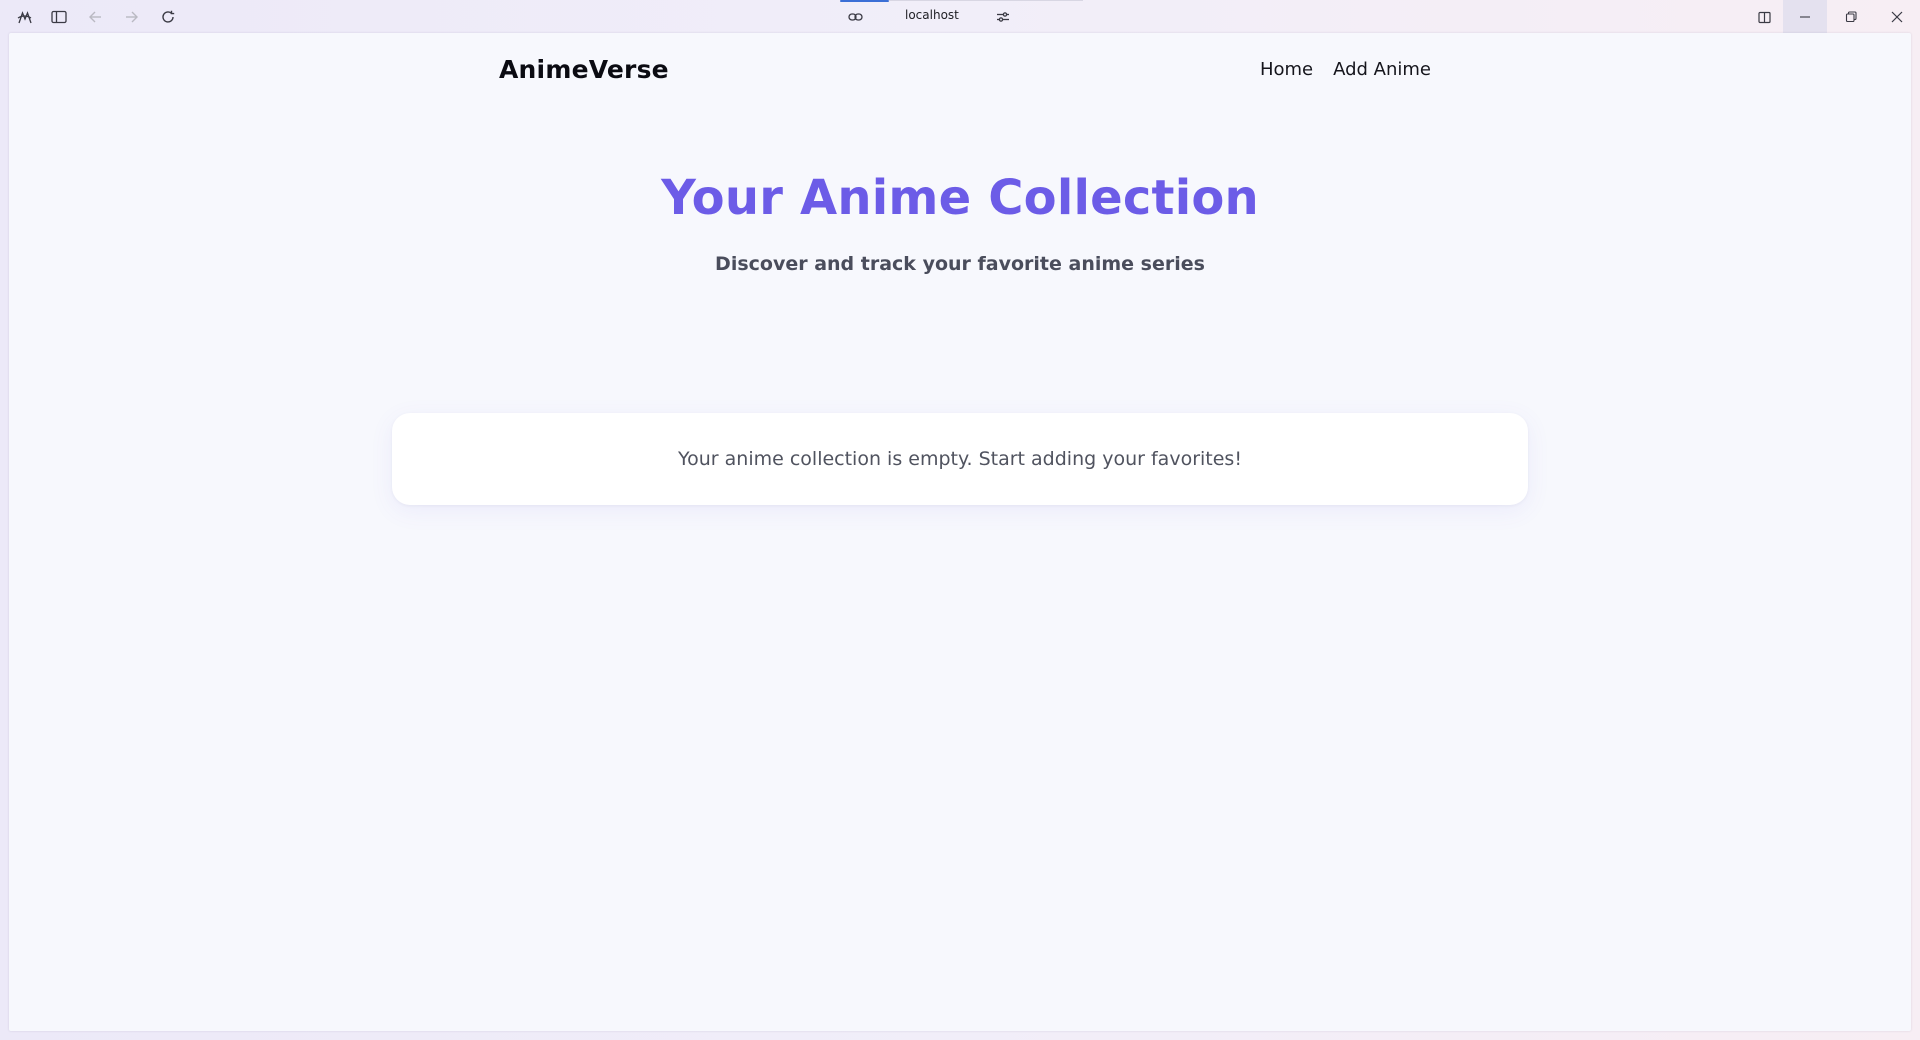 The width and height of the screenshot is (1920, 1040). I want to click on browser-toolbar: localhost, so click(960, 16).